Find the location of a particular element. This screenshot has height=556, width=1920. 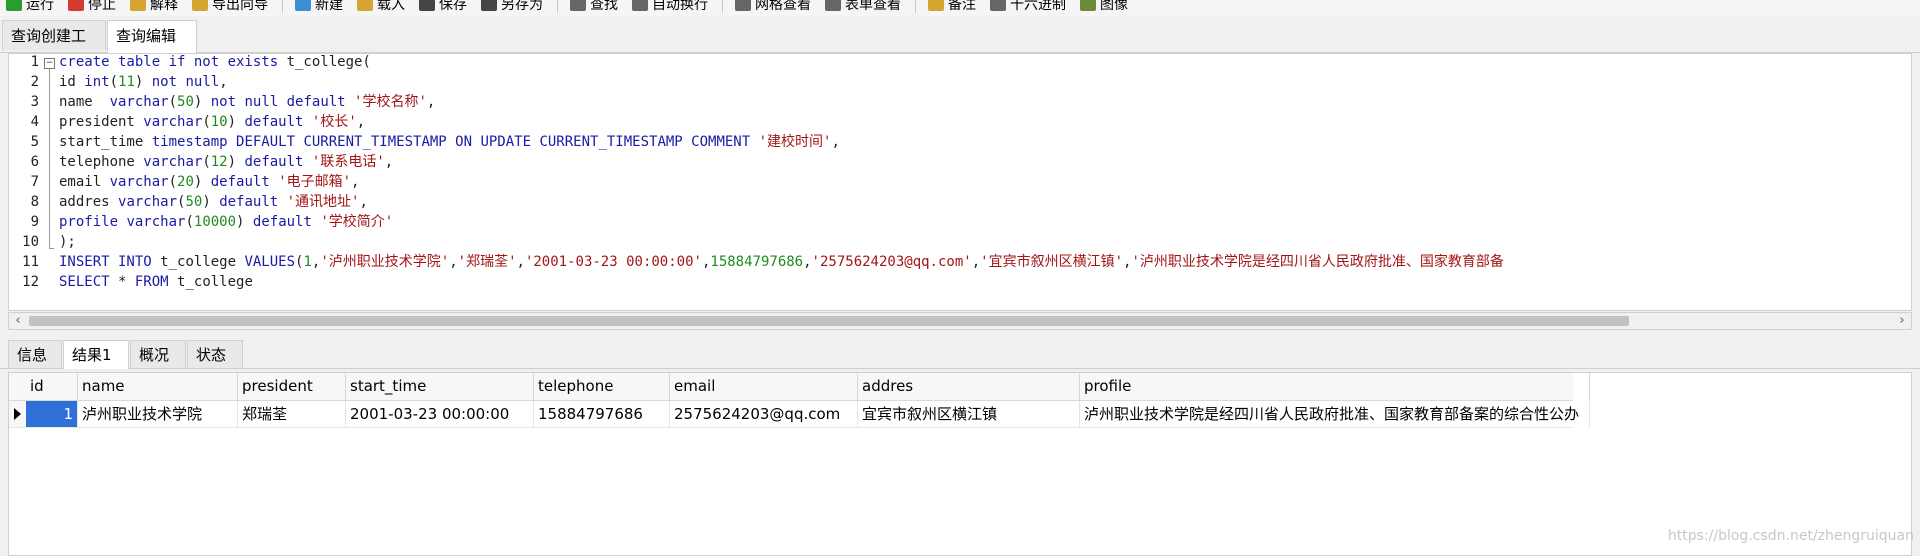

column-header-president: president is located at coordinates (292, 386).